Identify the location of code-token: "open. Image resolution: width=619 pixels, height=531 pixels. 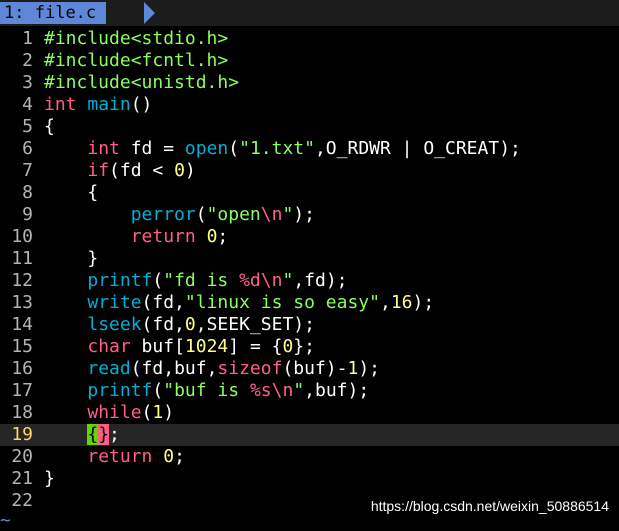
(233, 214).